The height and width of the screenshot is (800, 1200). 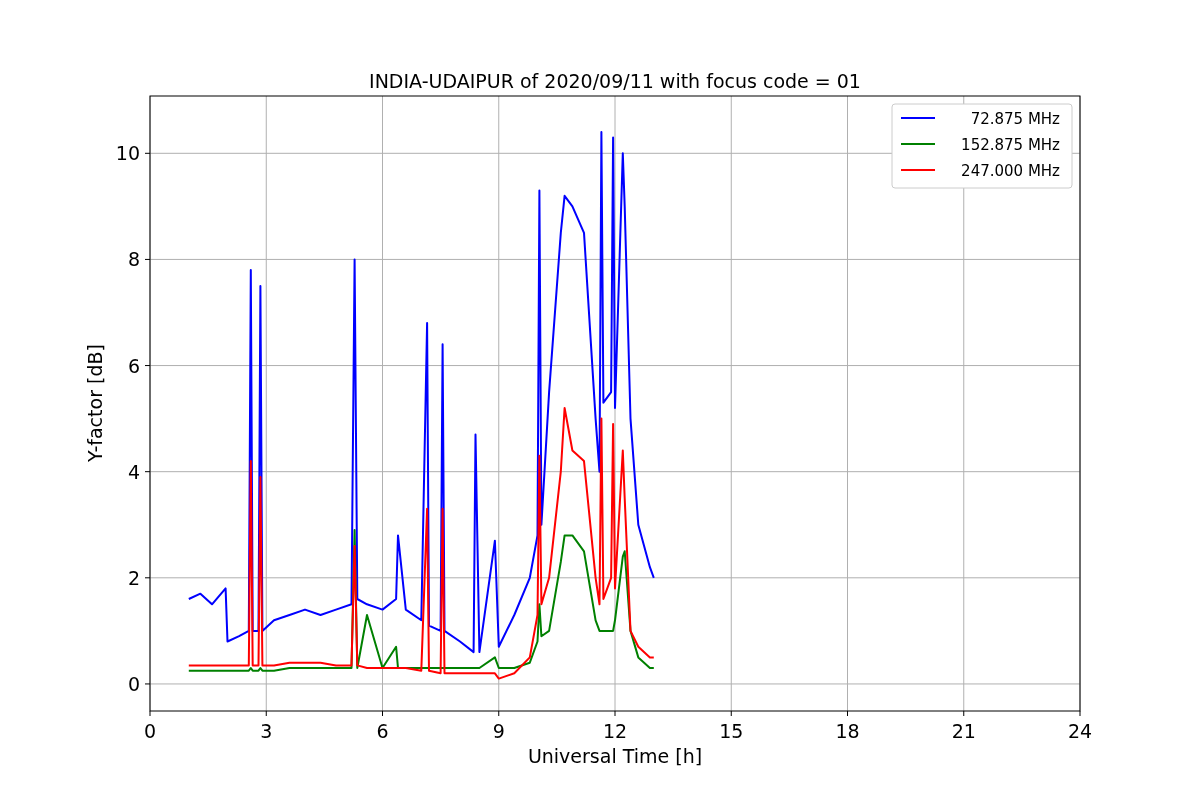 I want to click on x-tick-label: 21, so click(x=963, y=731).